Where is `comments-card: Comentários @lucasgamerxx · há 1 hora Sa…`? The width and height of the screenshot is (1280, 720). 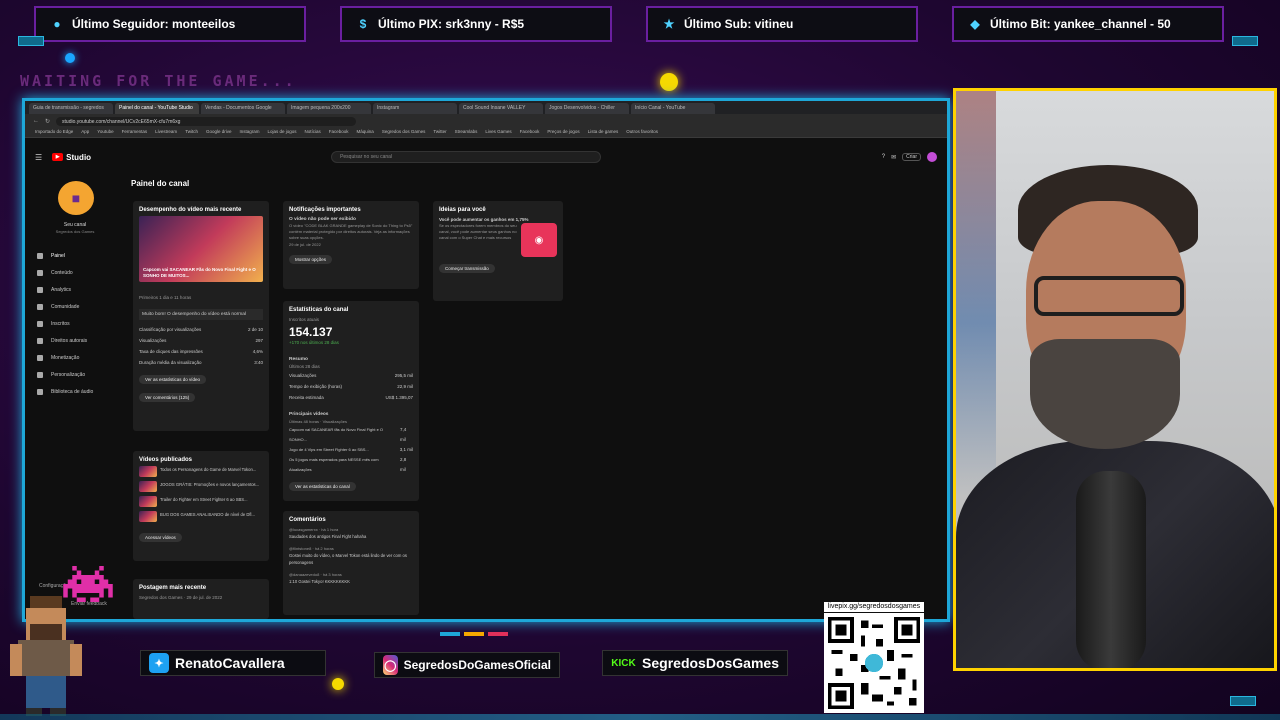
comments-card: Comentários @lucasgamerxx · há 1 hora Sa… is located at coordinates (351, 563).